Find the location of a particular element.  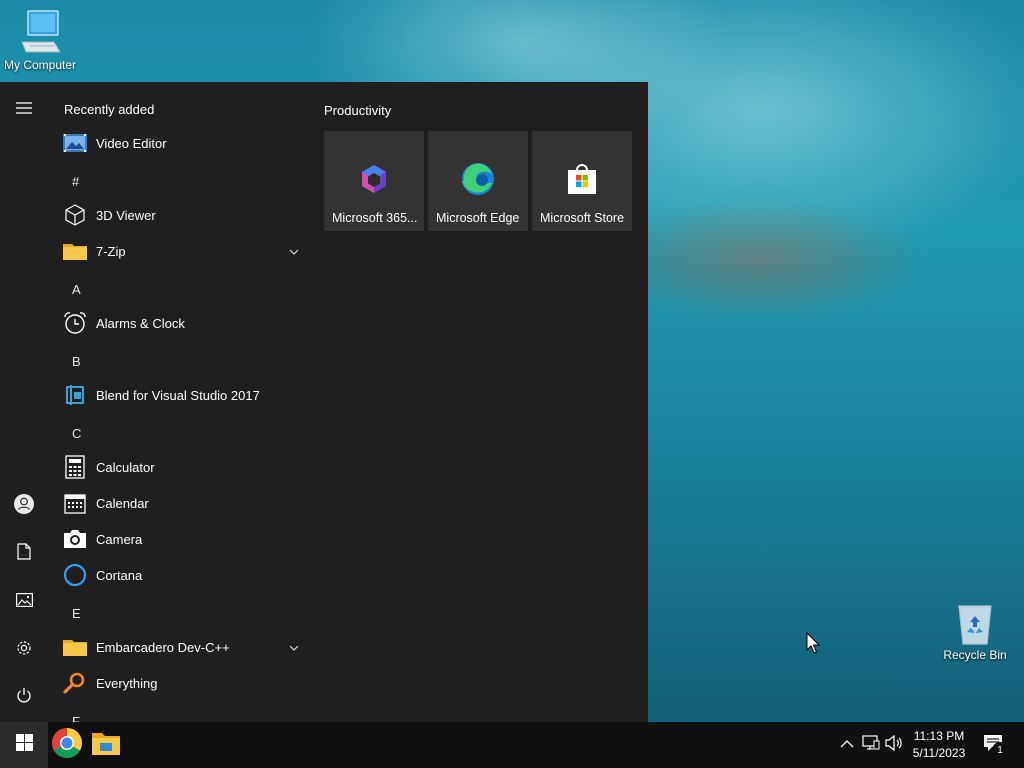

network-button is located at coordinates (871, 745).